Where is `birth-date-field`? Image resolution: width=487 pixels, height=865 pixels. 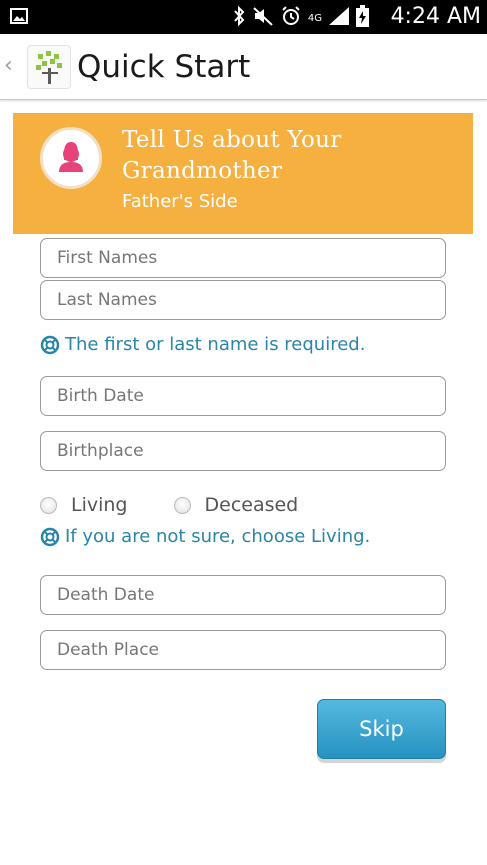 birth-date-field is located at coordinates (243, 396).